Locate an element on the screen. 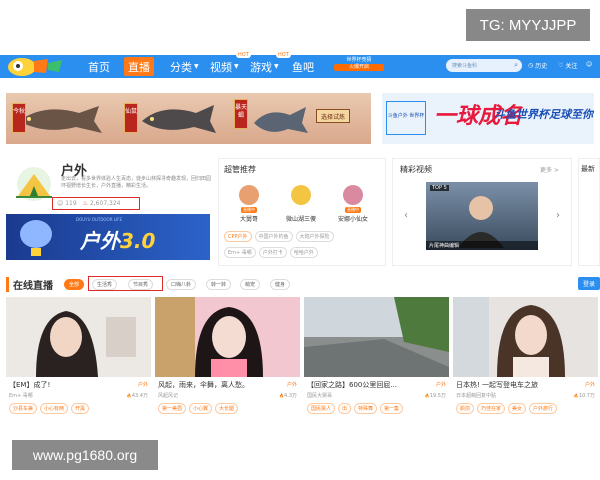 The image size is (600, 480). outdoor-banner-title-b: 3.0 is located at coordinates (138, 241).